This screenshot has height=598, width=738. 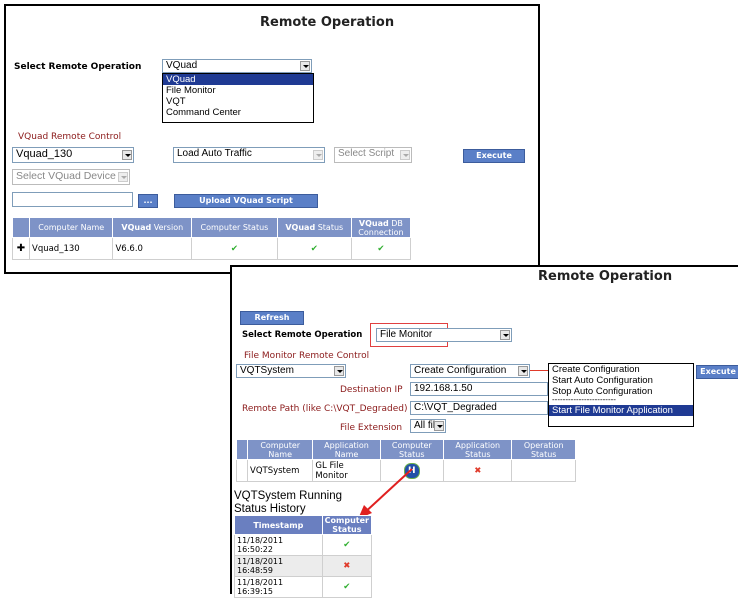 I want to click on history-title: VQTSystem Running Status History, so click(x=288, y=503).